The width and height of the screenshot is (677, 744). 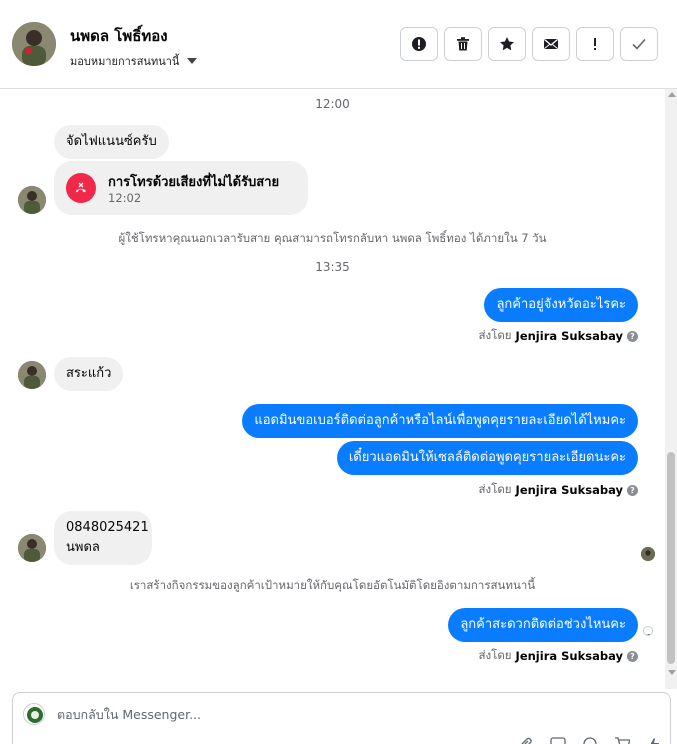 I want to click on delete-button, so click(x=463, y=44).